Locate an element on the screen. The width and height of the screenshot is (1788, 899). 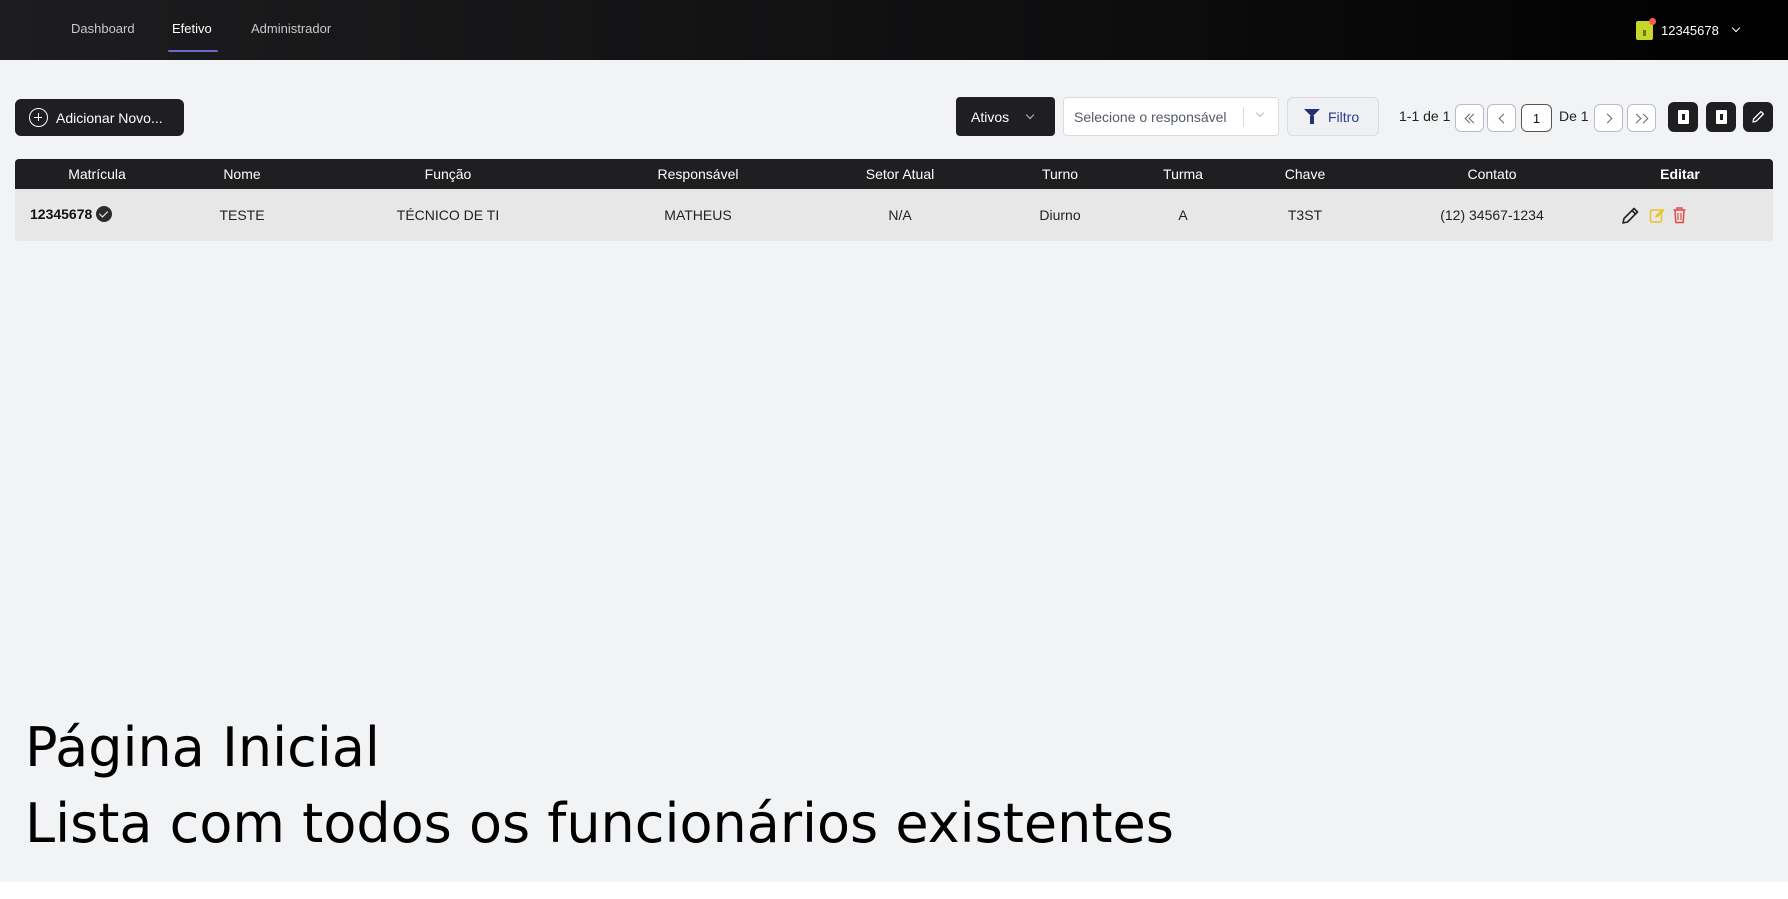
filter-button: Filtro is located at coordinates (1333, 116).